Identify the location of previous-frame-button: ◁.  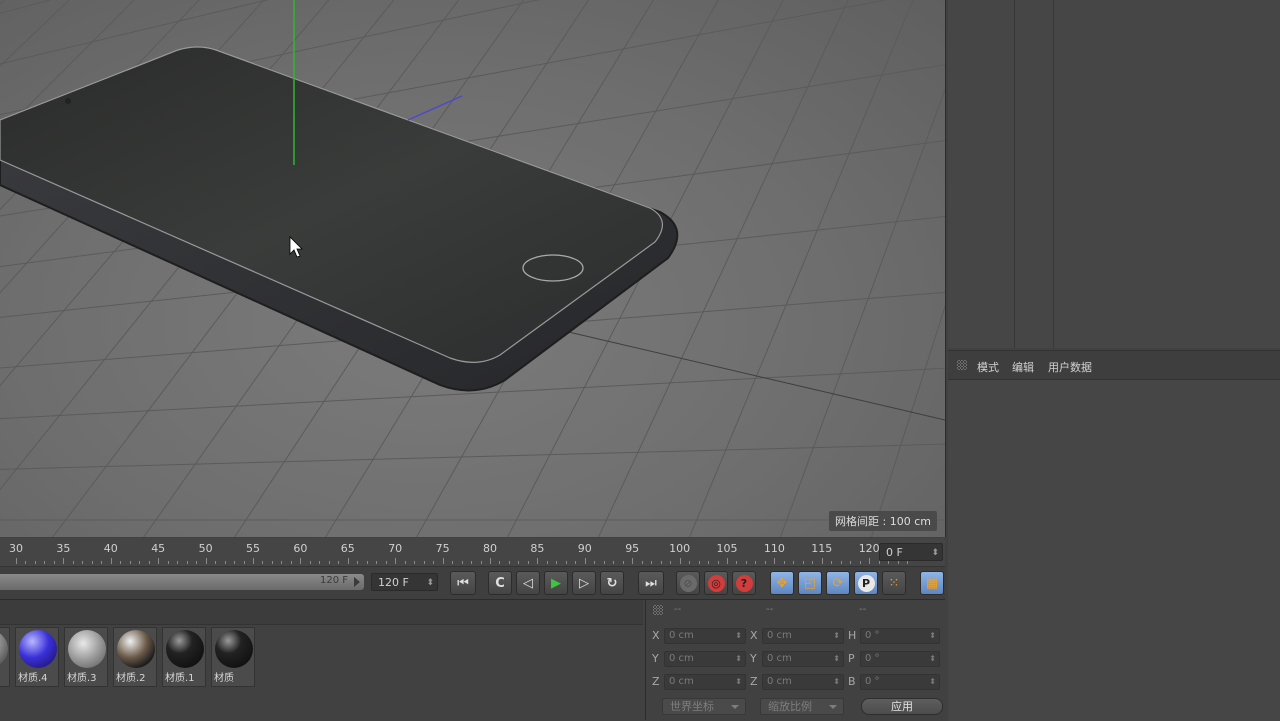
(528, 583).